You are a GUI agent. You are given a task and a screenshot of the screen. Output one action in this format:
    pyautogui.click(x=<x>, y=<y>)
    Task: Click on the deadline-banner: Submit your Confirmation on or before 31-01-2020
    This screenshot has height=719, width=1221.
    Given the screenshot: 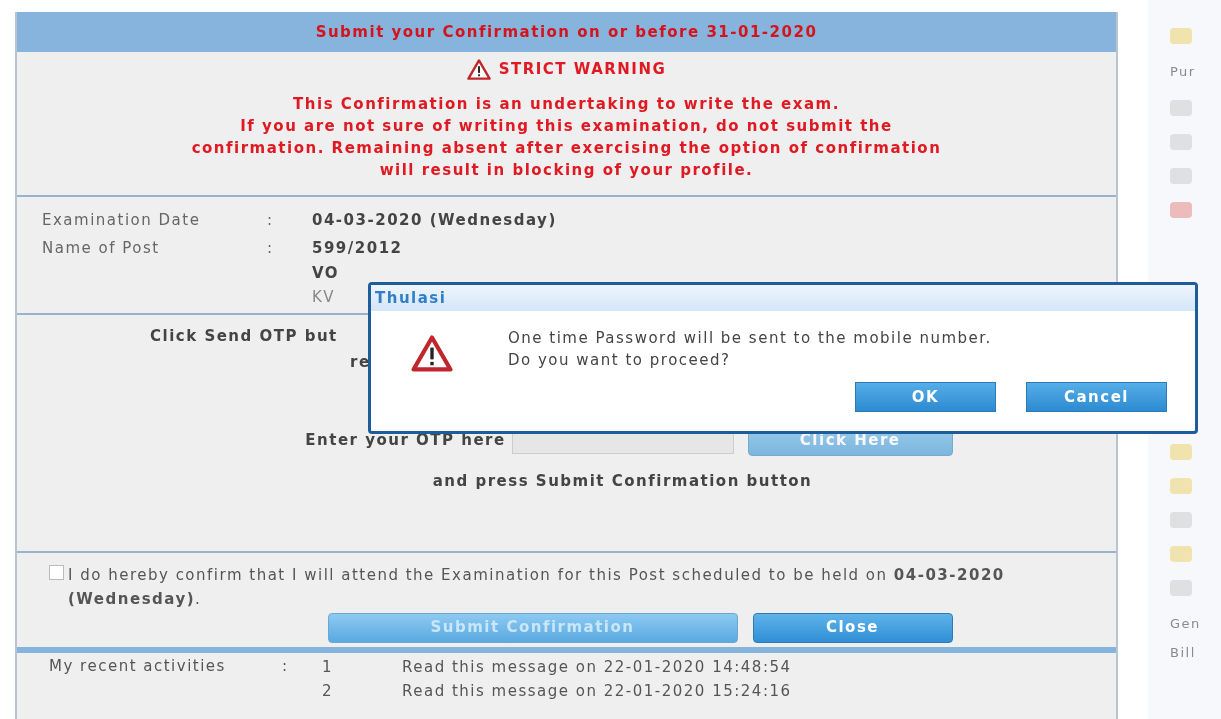 What is the action you would take?
    pyautogui.click(x=566, y=32)
    